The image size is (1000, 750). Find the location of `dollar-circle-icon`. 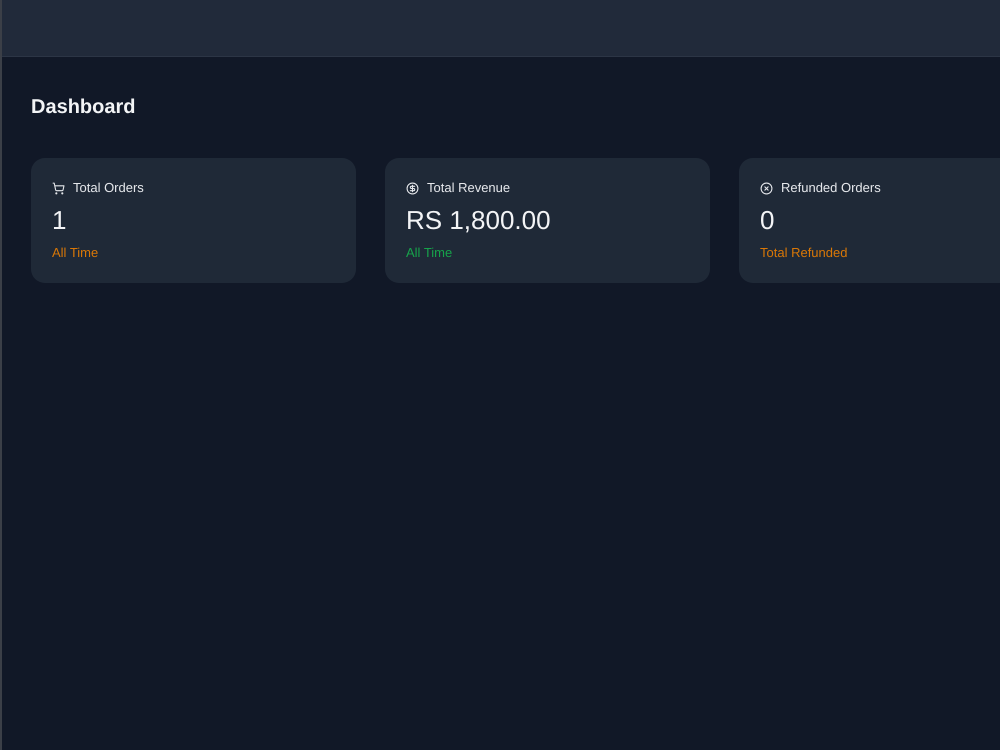

dollar-circle-icon is located at coordinates (412, 188).